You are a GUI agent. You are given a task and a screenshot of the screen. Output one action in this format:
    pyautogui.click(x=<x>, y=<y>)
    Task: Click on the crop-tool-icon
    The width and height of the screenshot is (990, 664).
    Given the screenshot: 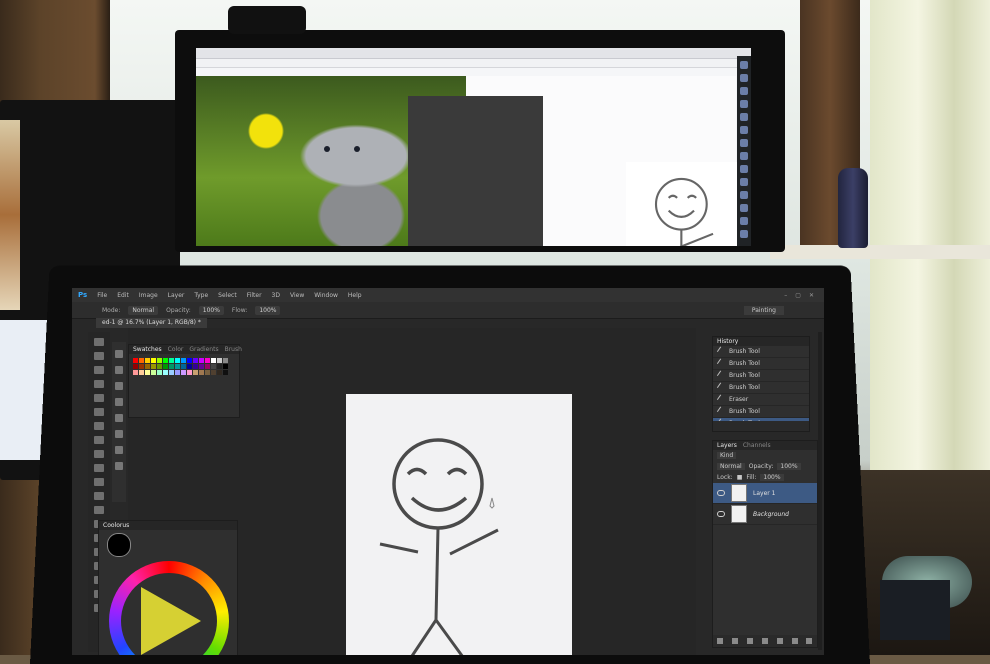 What is the action you would take?
    pyautogui.click(x=99, y=398)
    